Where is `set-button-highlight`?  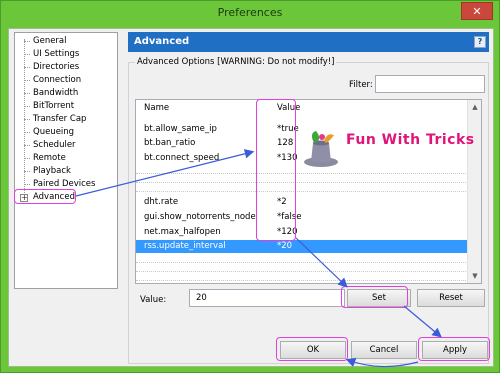
set-button-highlight is located at coordinates (374, 297).